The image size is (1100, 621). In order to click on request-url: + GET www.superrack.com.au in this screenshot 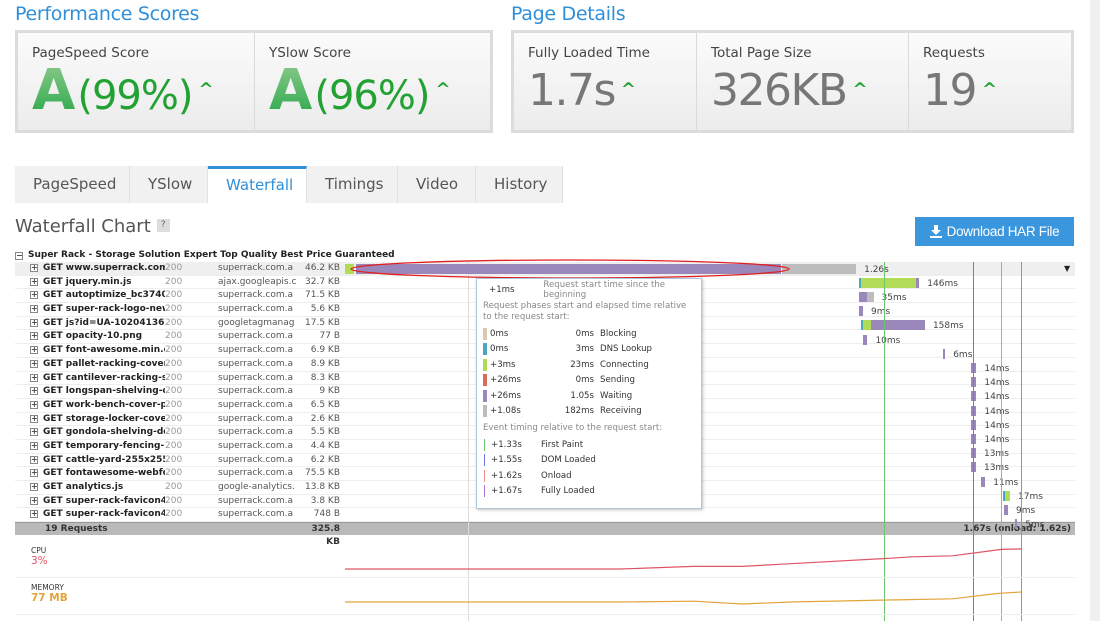, I will do `click(90, 268)`.